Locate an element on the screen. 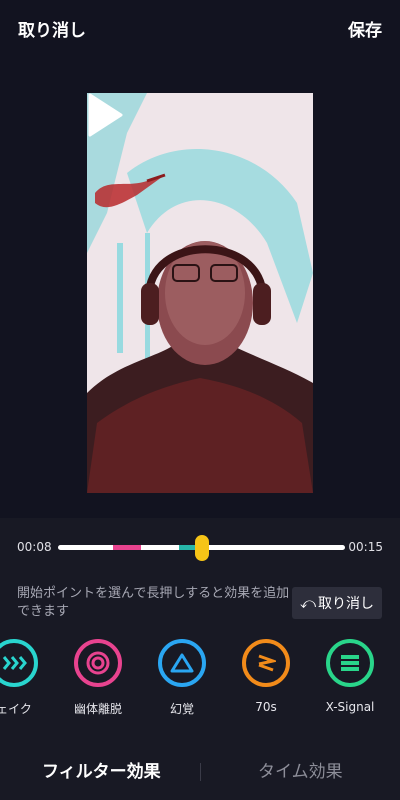 The image size is (400, 800). effect-label: 幽体離脱 is located at coordinates (97, 709).